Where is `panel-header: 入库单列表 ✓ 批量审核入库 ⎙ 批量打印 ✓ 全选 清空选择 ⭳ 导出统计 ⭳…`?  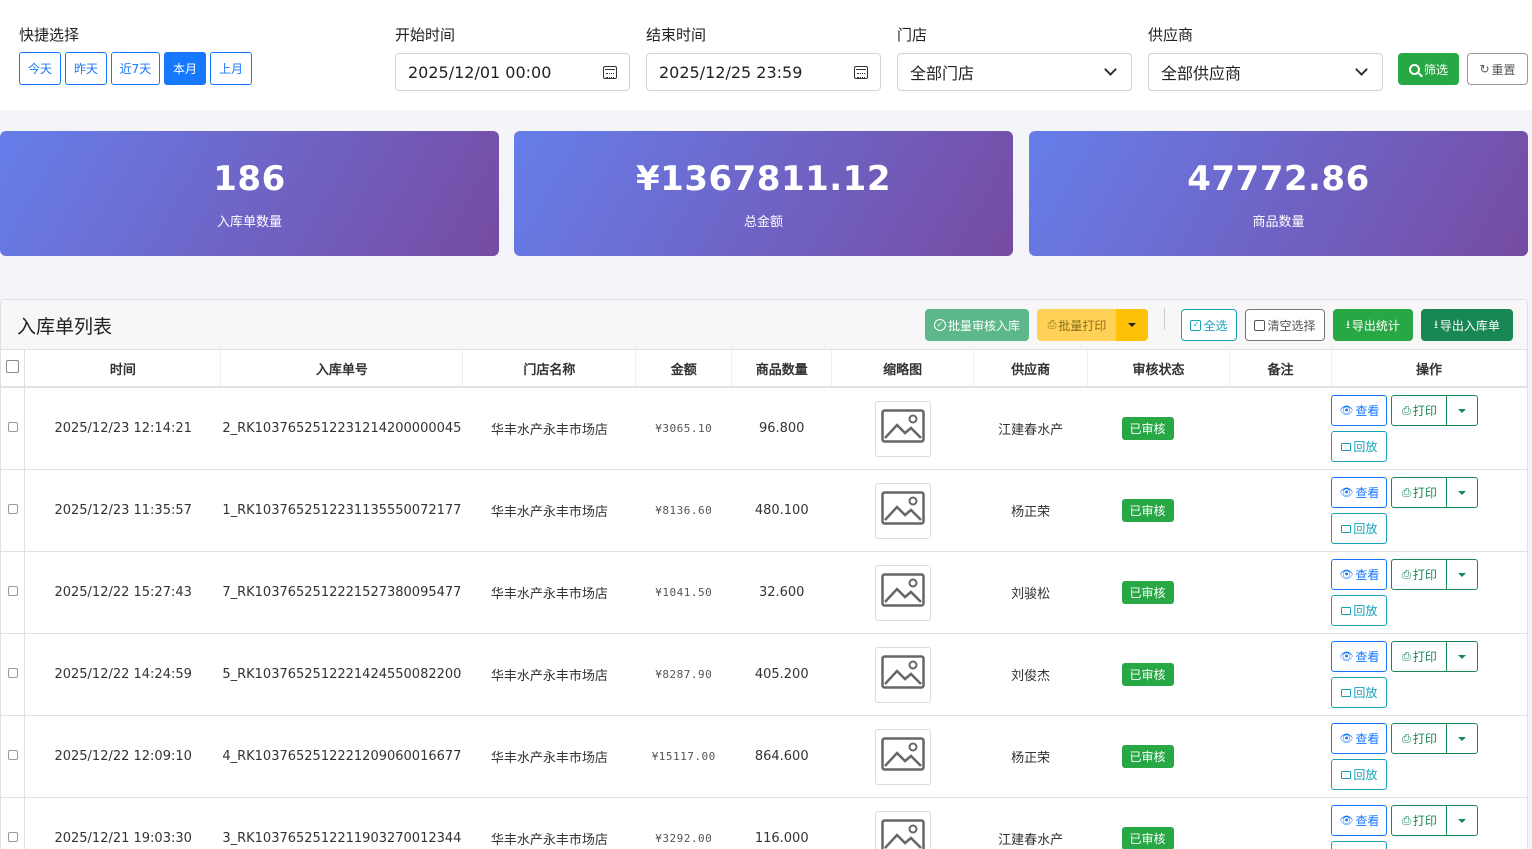 panel-header: 入库单列表 ✓ 批量审核入库 ⎙ 批量打印 ✓ 全选 清空选择 ⭳ 导出统计 ⭳… is located at coordinates (764, 325).